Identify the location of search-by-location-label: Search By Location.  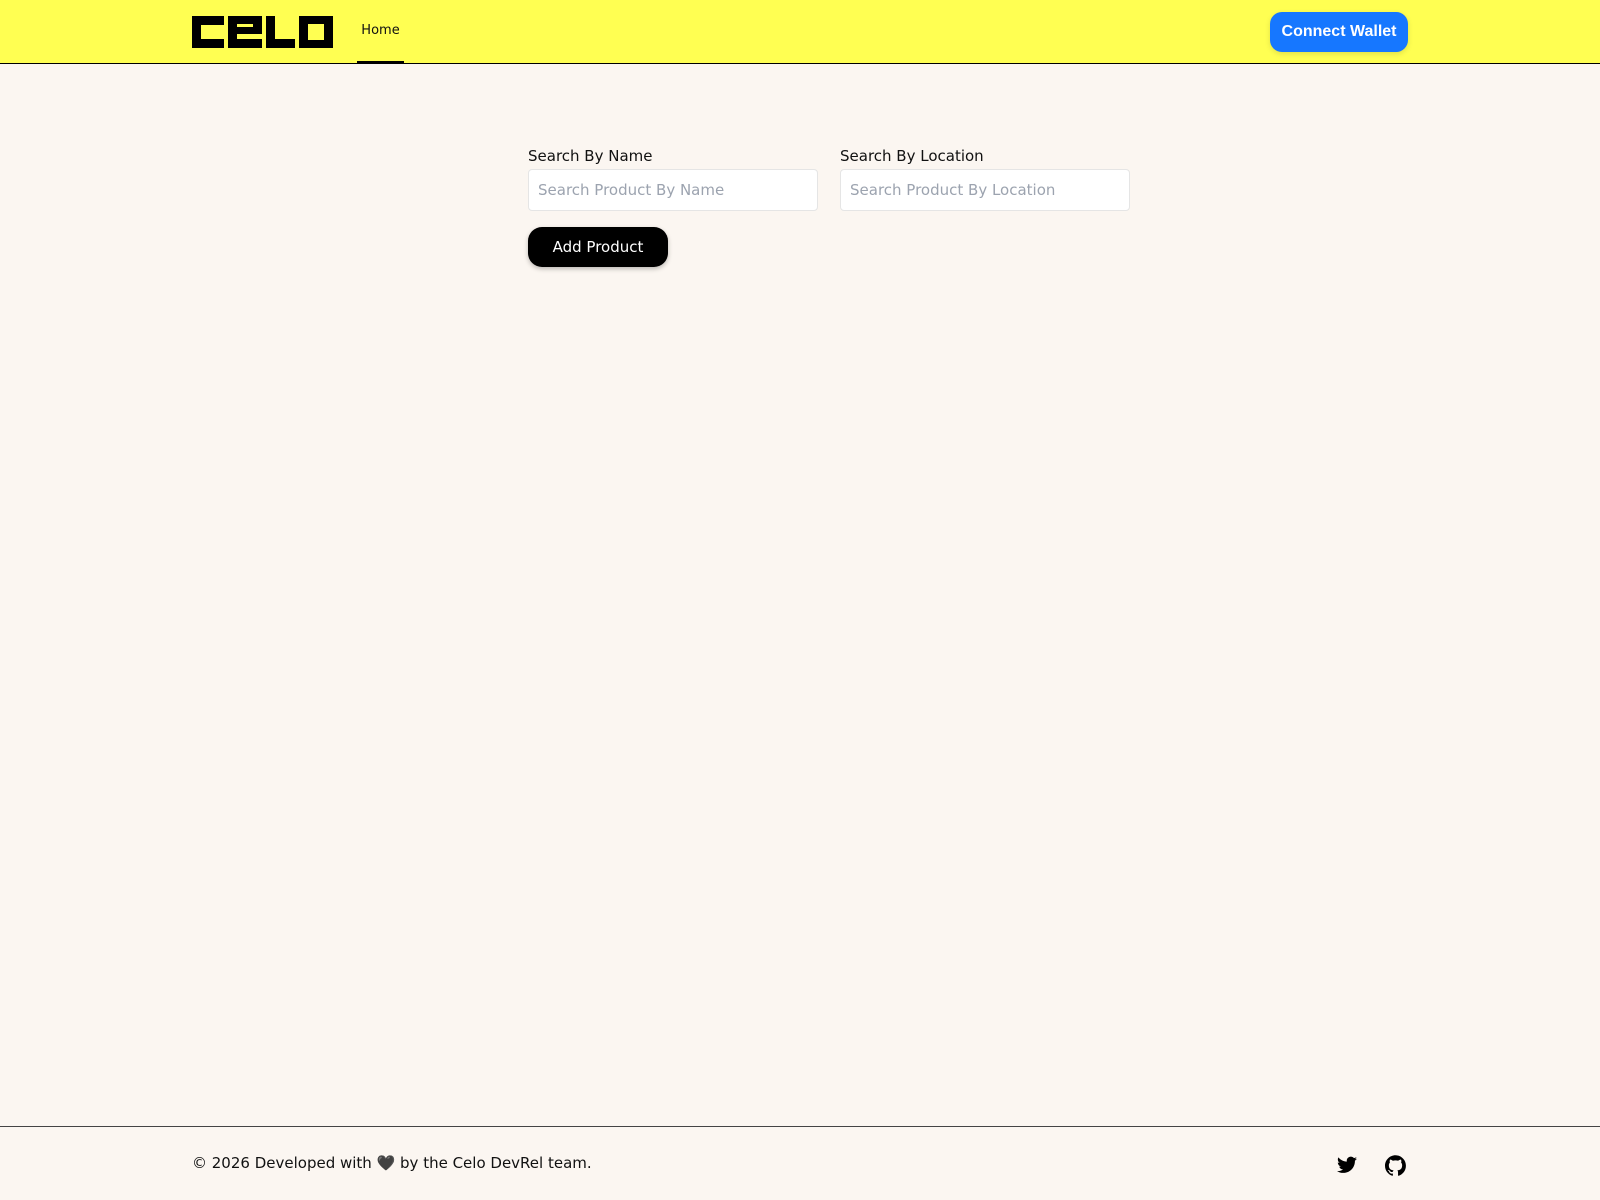
(912, 156).